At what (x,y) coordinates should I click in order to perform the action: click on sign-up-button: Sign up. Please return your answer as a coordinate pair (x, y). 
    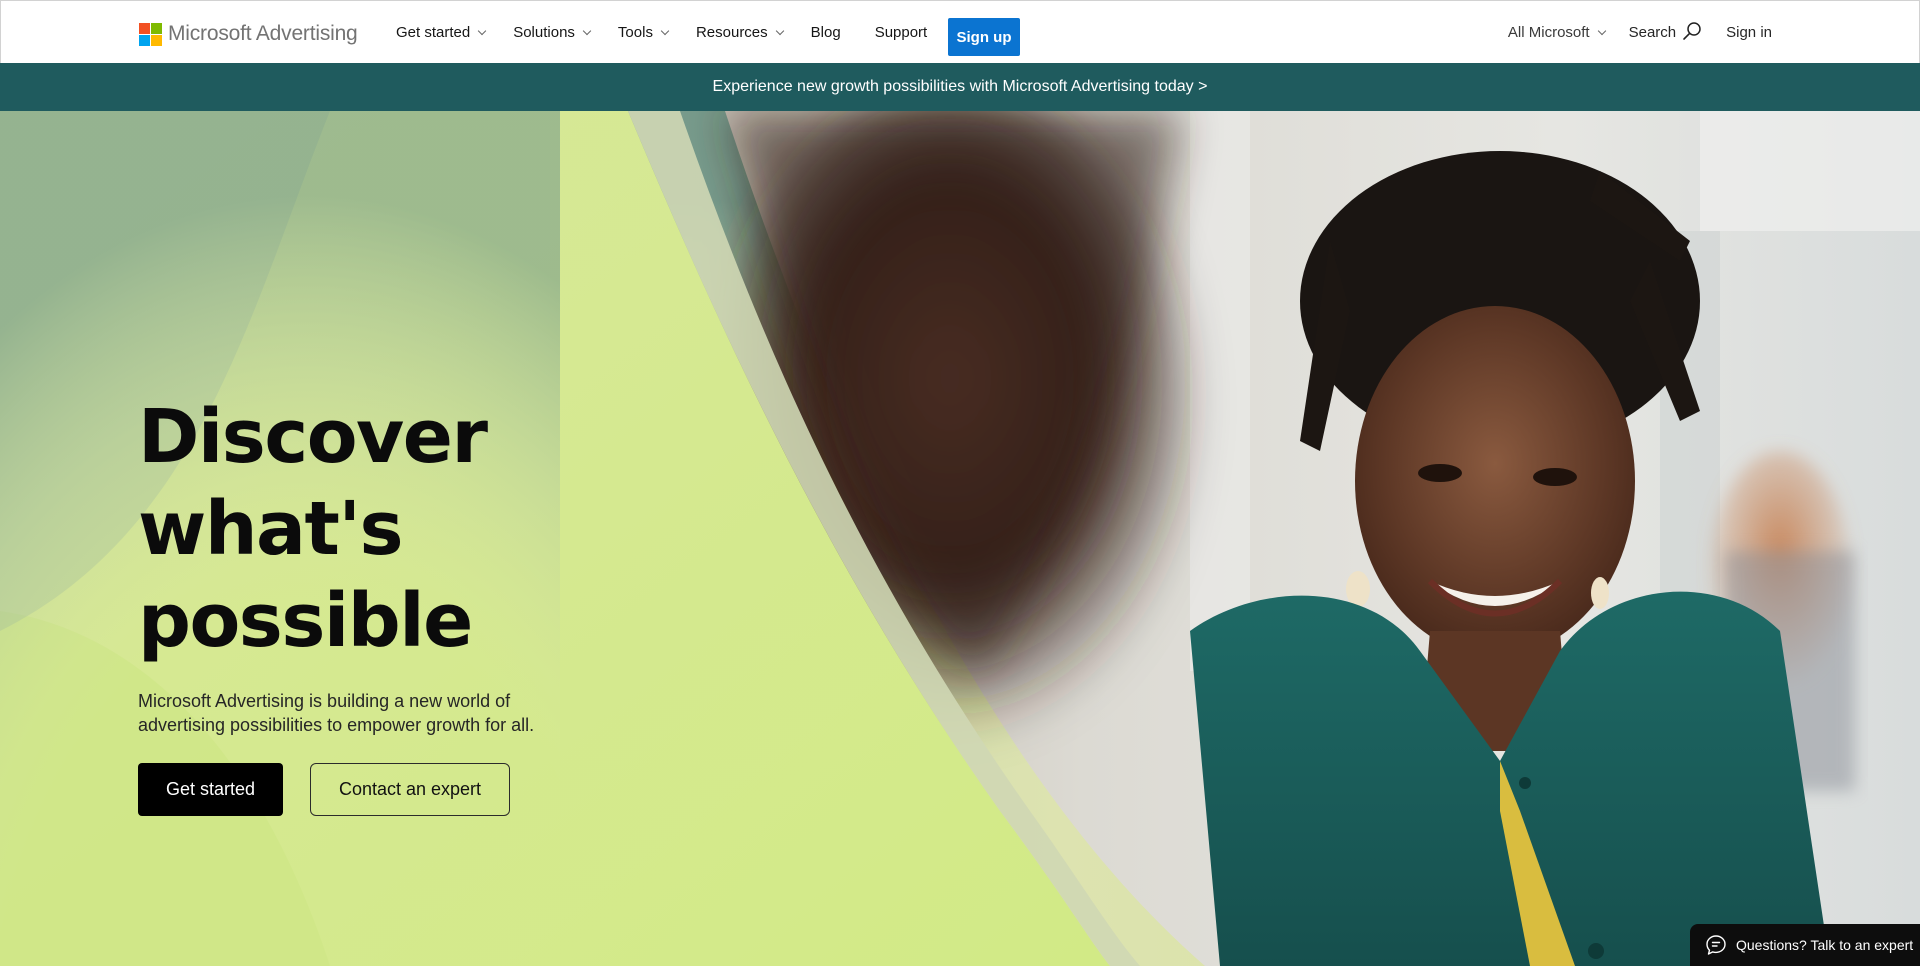
    Looking at the image, I should click on (984, 37).